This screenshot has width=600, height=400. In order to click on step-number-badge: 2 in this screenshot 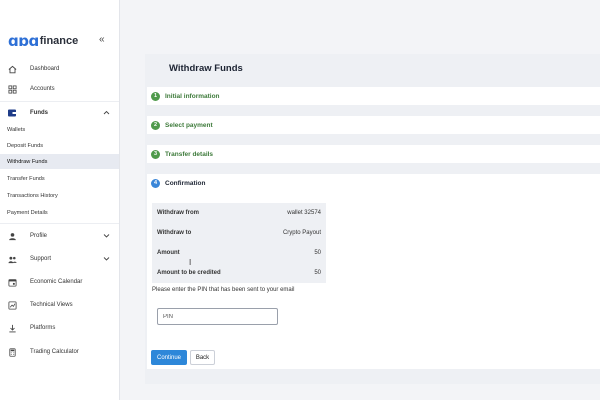, I will do `click(155, 125)`.